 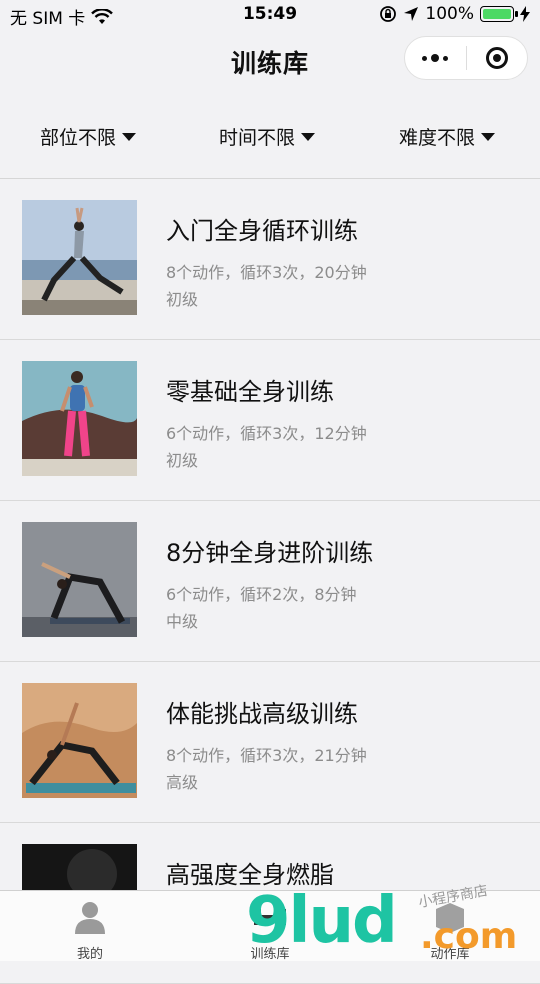 What do you see at coordinates (250, 875) in the screenshot?
I see `workout-title: 高强度全身燃脂` at bounding box center [250, 875].